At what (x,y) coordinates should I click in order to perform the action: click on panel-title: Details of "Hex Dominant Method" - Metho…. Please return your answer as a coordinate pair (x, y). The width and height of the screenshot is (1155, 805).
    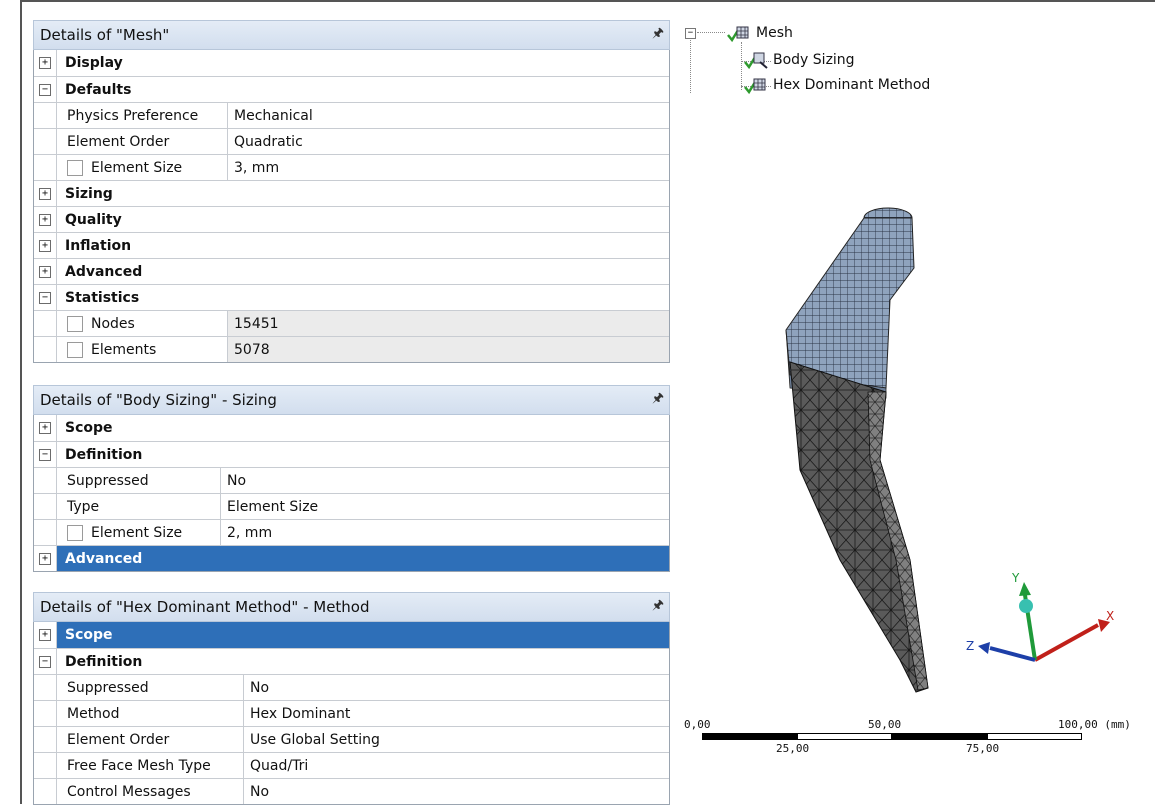
    Looking at the image, I should click on (205, 607).